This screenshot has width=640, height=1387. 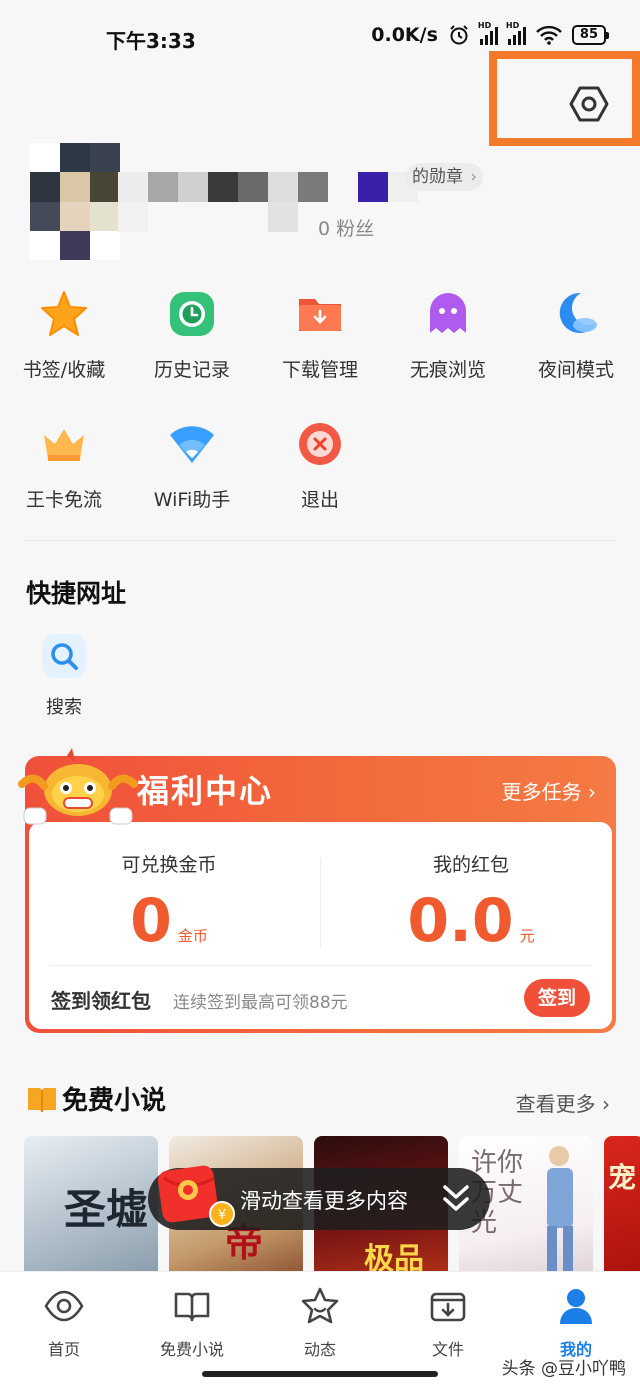 I want to click on exit-icon, so click(x=320, y=444).